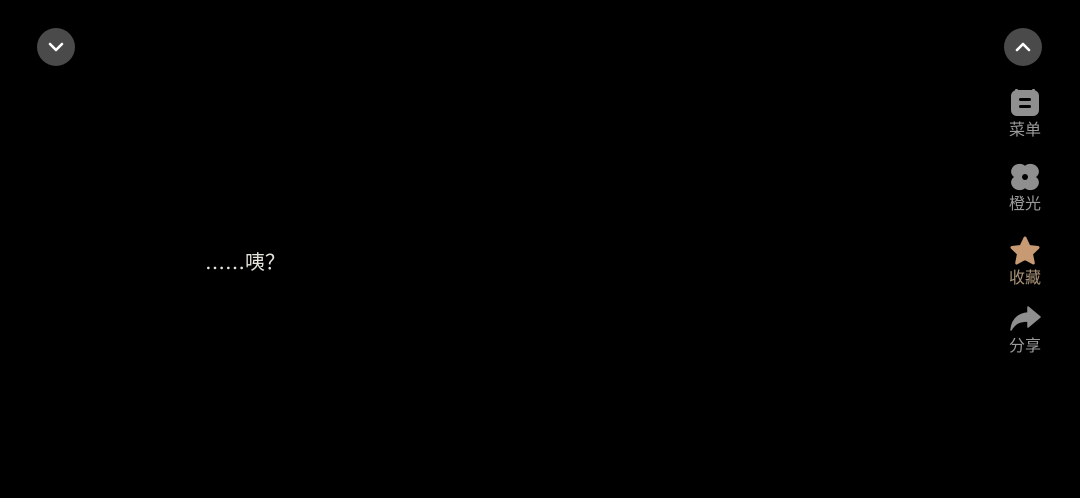 This screenshot has width=1080, height=498. I want to click on side-item-label: 菜单, so click(1024, 129).